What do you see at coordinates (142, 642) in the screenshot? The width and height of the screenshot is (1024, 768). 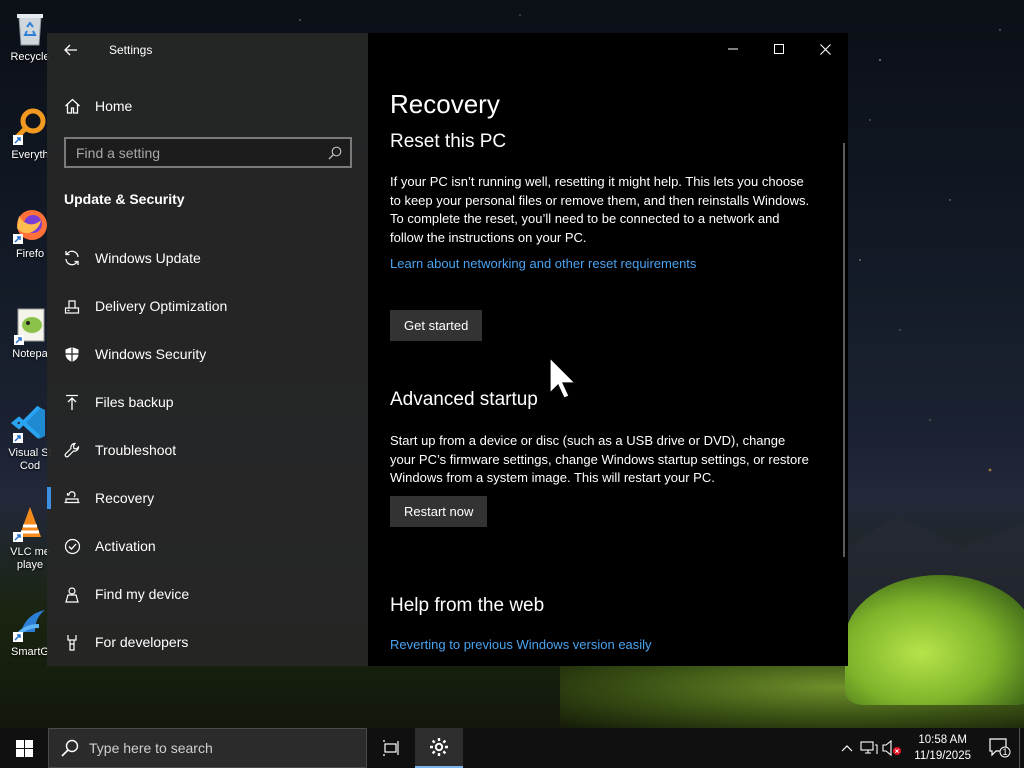 I see `nav-label: For developers` at bounding box center [142, 642].